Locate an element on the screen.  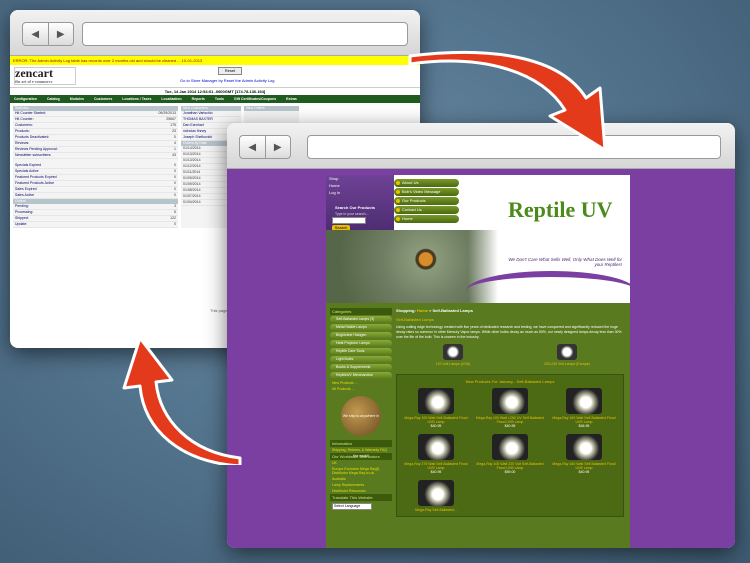
customer-name: Dan Earnhart is located at coordinates (193, 125).